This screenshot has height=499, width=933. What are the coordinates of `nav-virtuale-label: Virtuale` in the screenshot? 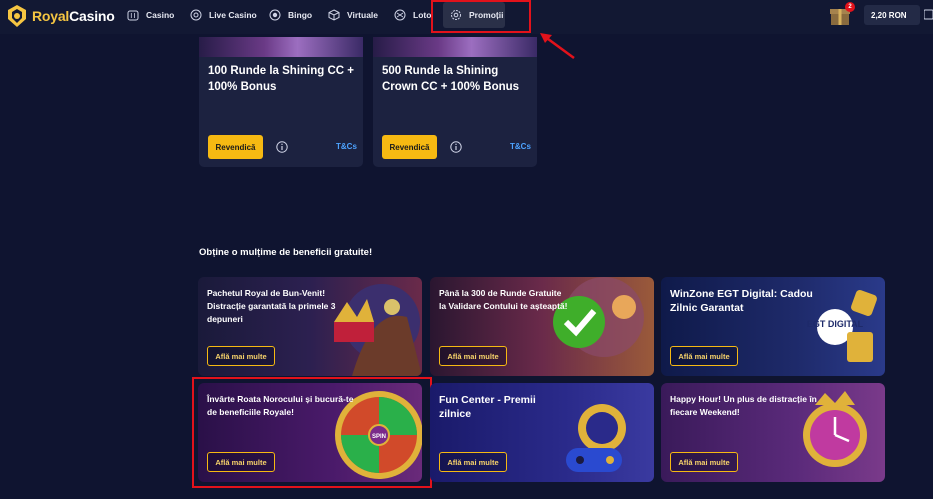 It's located at (363, 15).